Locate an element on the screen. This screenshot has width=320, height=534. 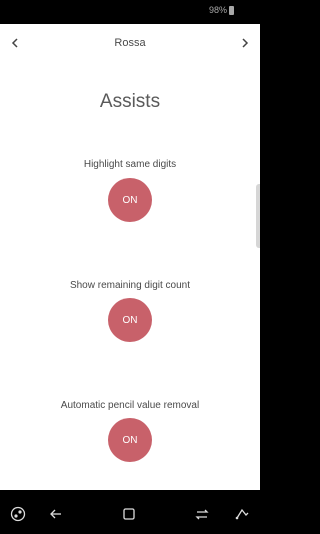
setting-show-remaining-digit-count: Show remaining digit count ON is located at coordinates (130, 310).